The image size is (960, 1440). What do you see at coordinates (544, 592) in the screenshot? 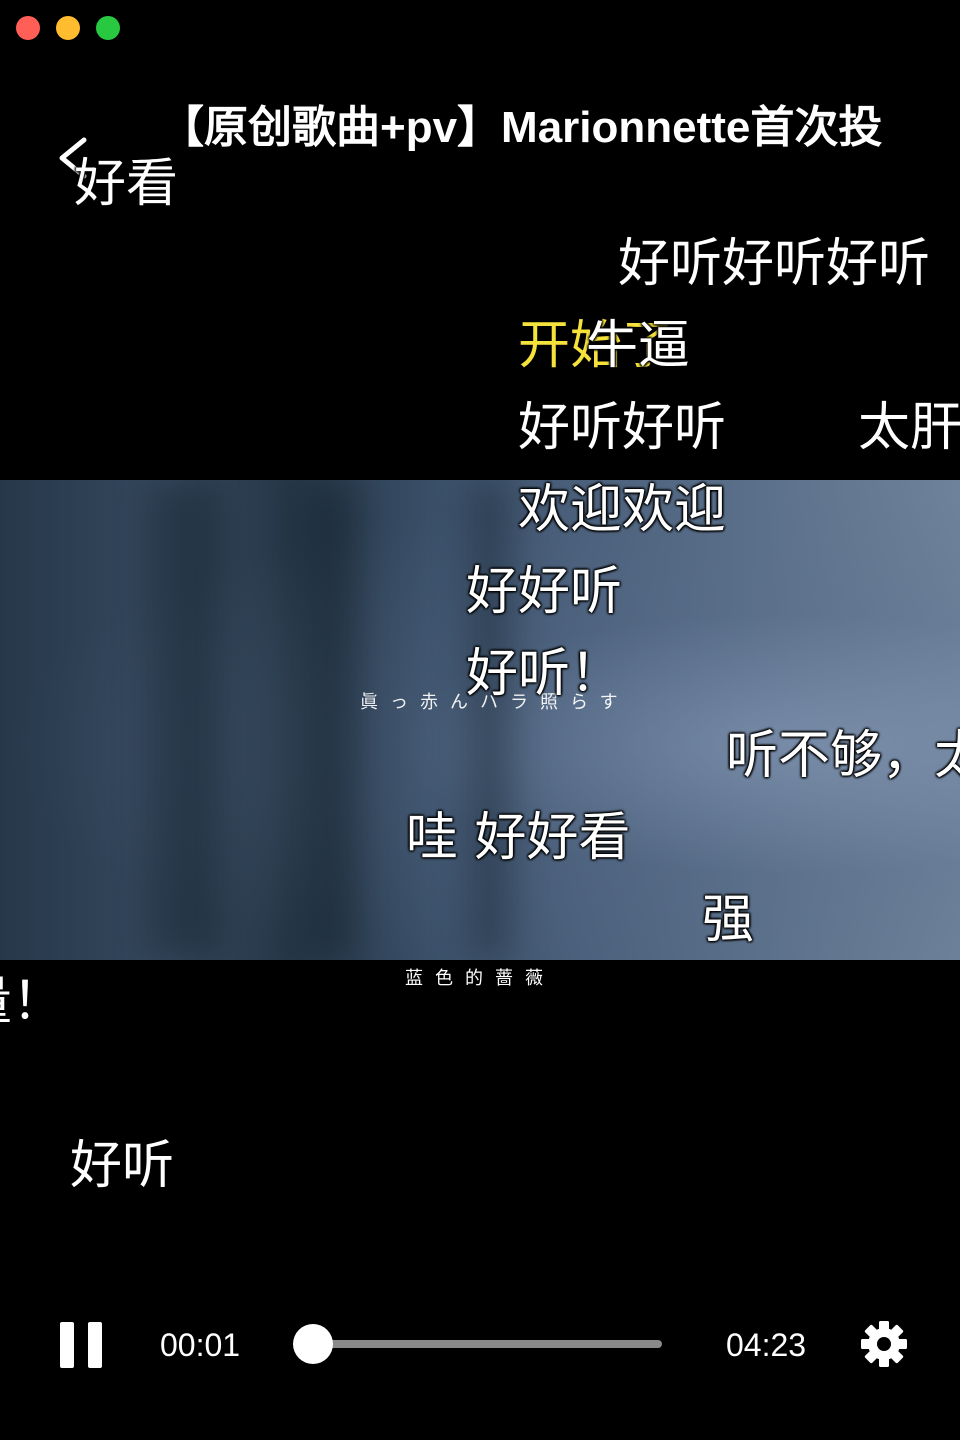
I see `danmaku-comment: 好好听` at bounding box center [544, 592].